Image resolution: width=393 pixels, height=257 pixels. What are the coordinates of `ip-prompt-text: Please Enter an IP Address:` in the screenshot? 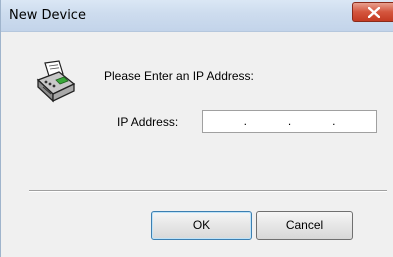 It's located at (179, 76).